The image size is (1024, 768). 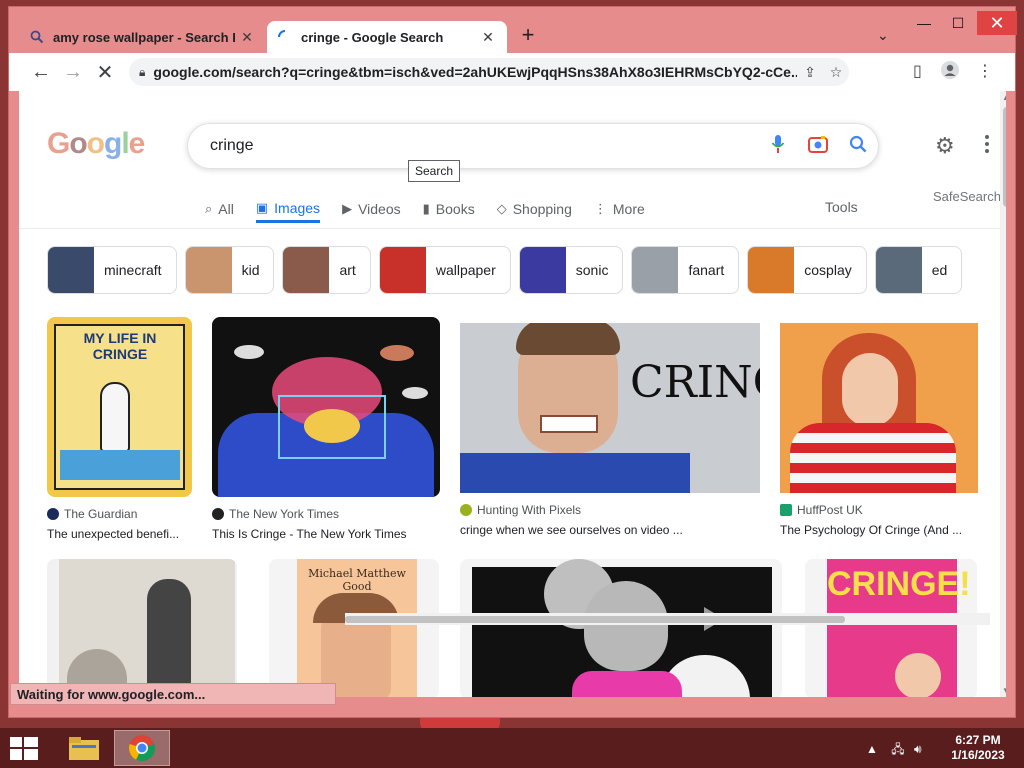 What do you see at coordinates (96, 144) in the screenshot?
I see `google-logo: Google` at bounding box center [96, 144].